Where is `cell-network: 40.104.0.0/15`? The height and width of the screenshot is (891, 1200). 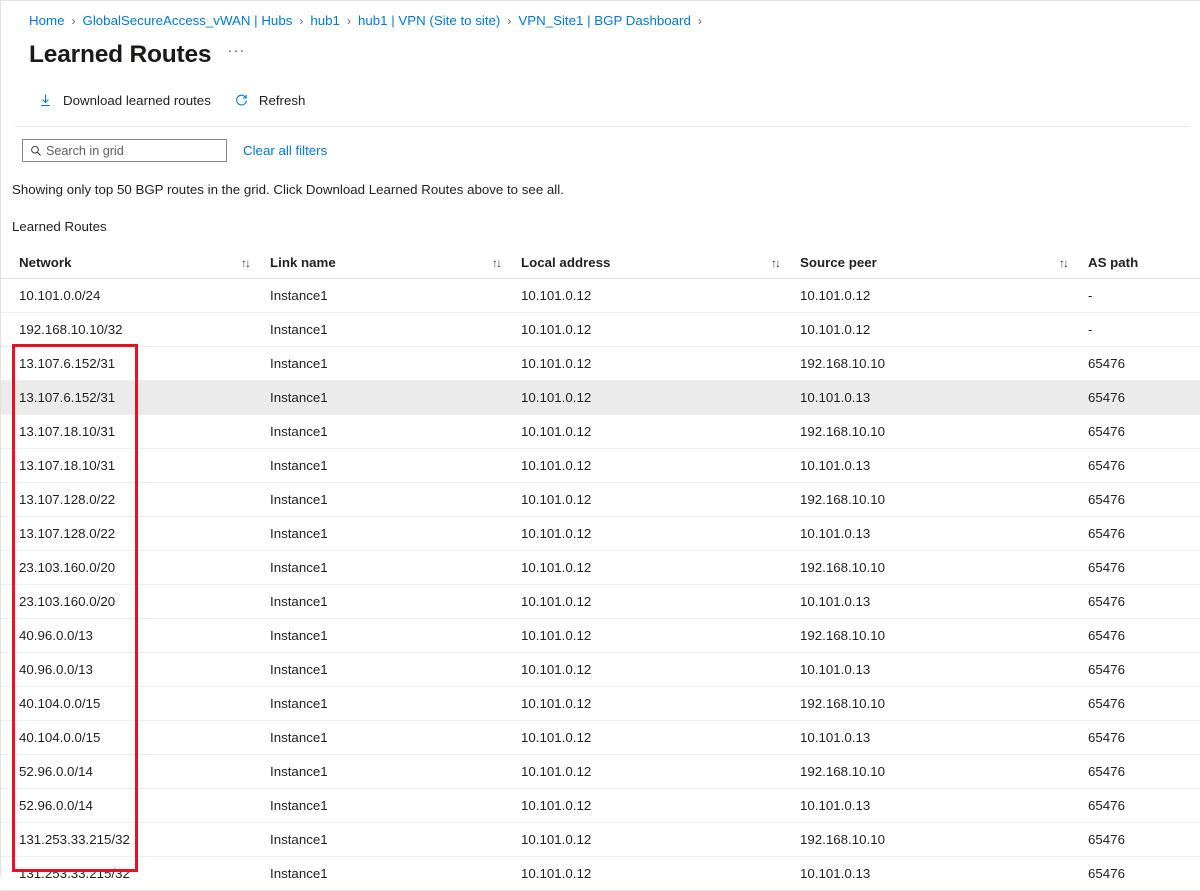
cell-network: 40.104.0.0/15 is located at coordinates (60, 703).